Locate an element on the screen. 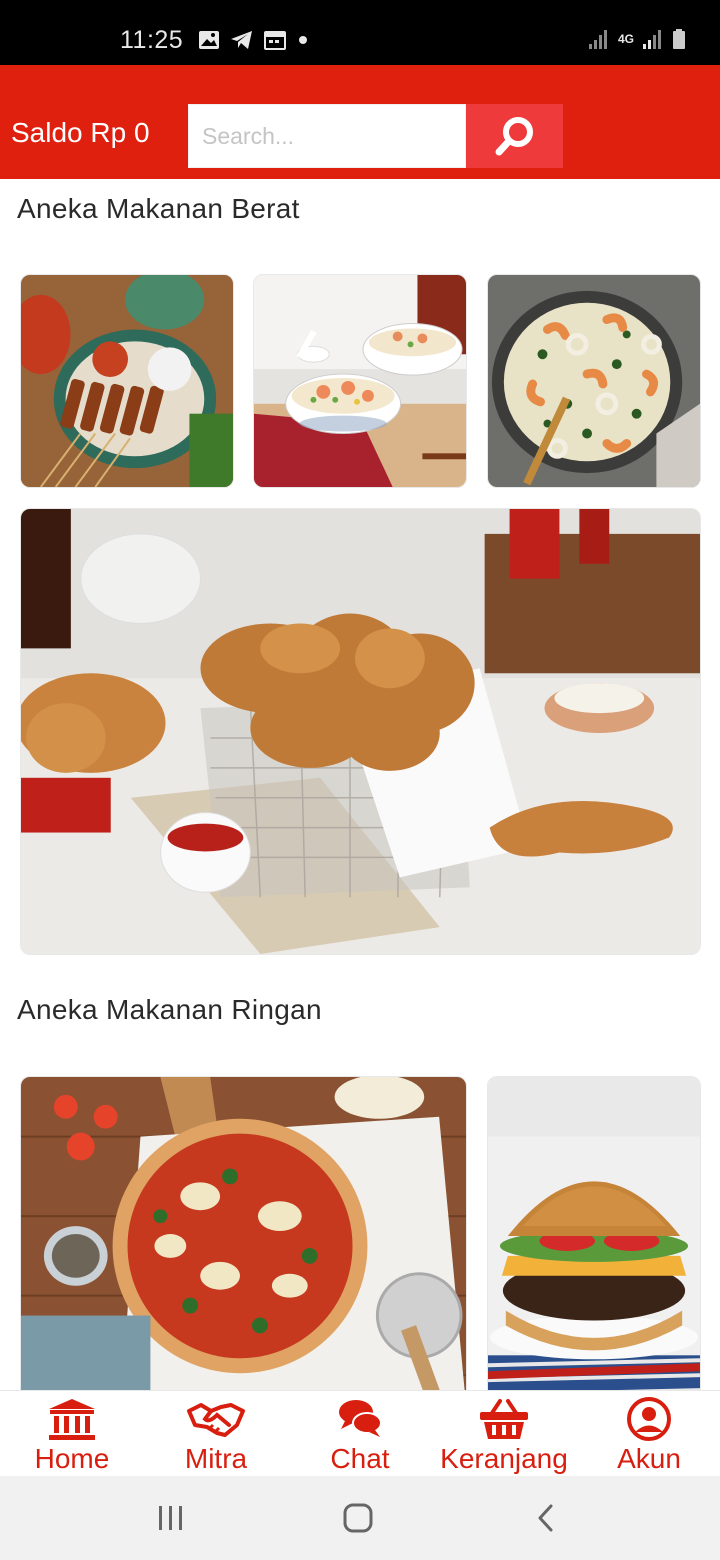 Image resolution: width=720 pixels, height=1560 pixels. status-bar: 11:25 4G is located at coordinates (360, 32).